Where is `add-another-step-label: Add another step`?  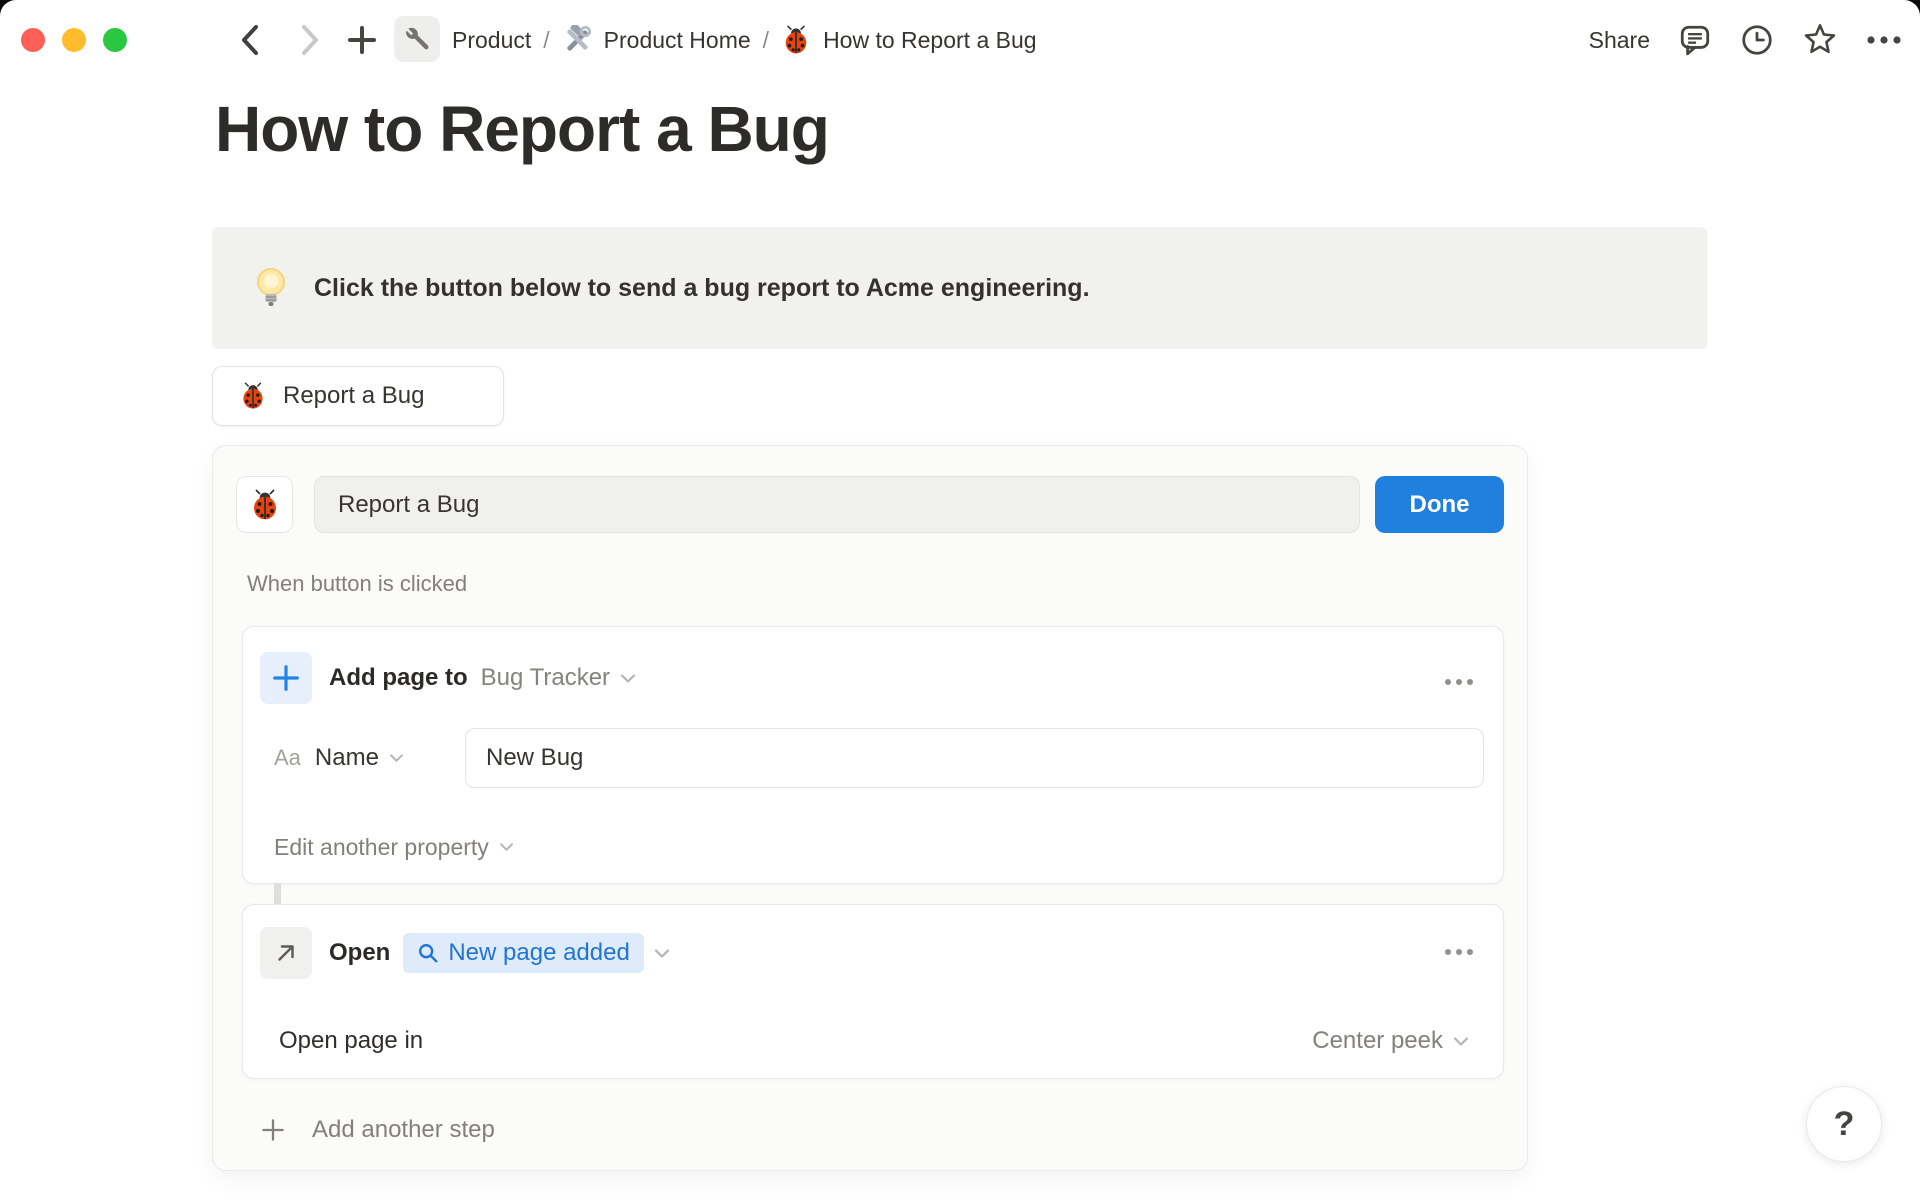
add-another-step-label: Add another step is located at coordinates (403, 1129).